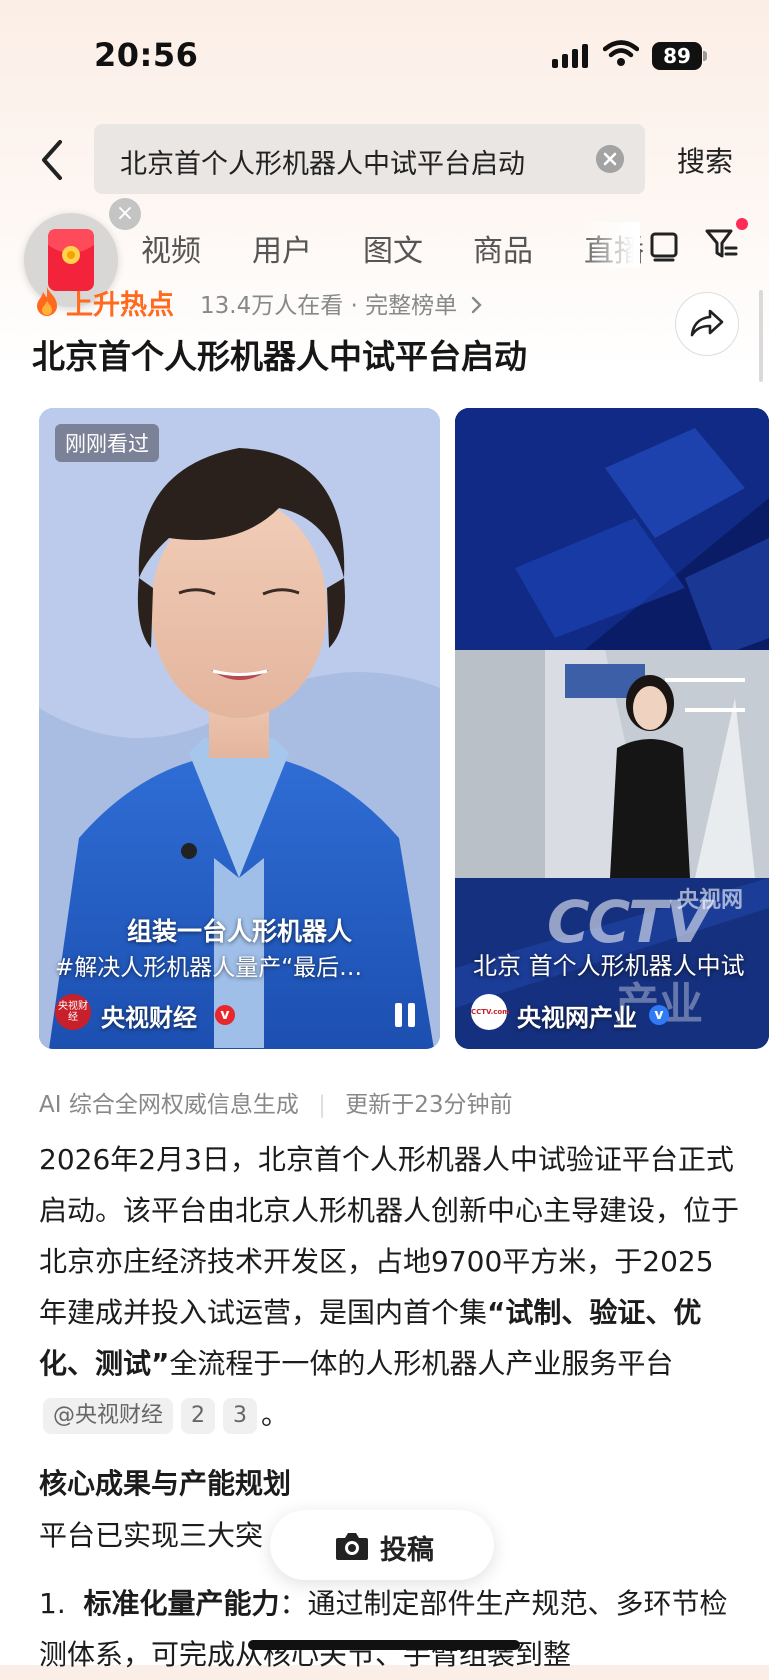  Describe the element at coordinates (329, 306) in the screenshot. I see `viewers-and-ranking-text: 13.4万人在看 · 完整榜单` at that location.